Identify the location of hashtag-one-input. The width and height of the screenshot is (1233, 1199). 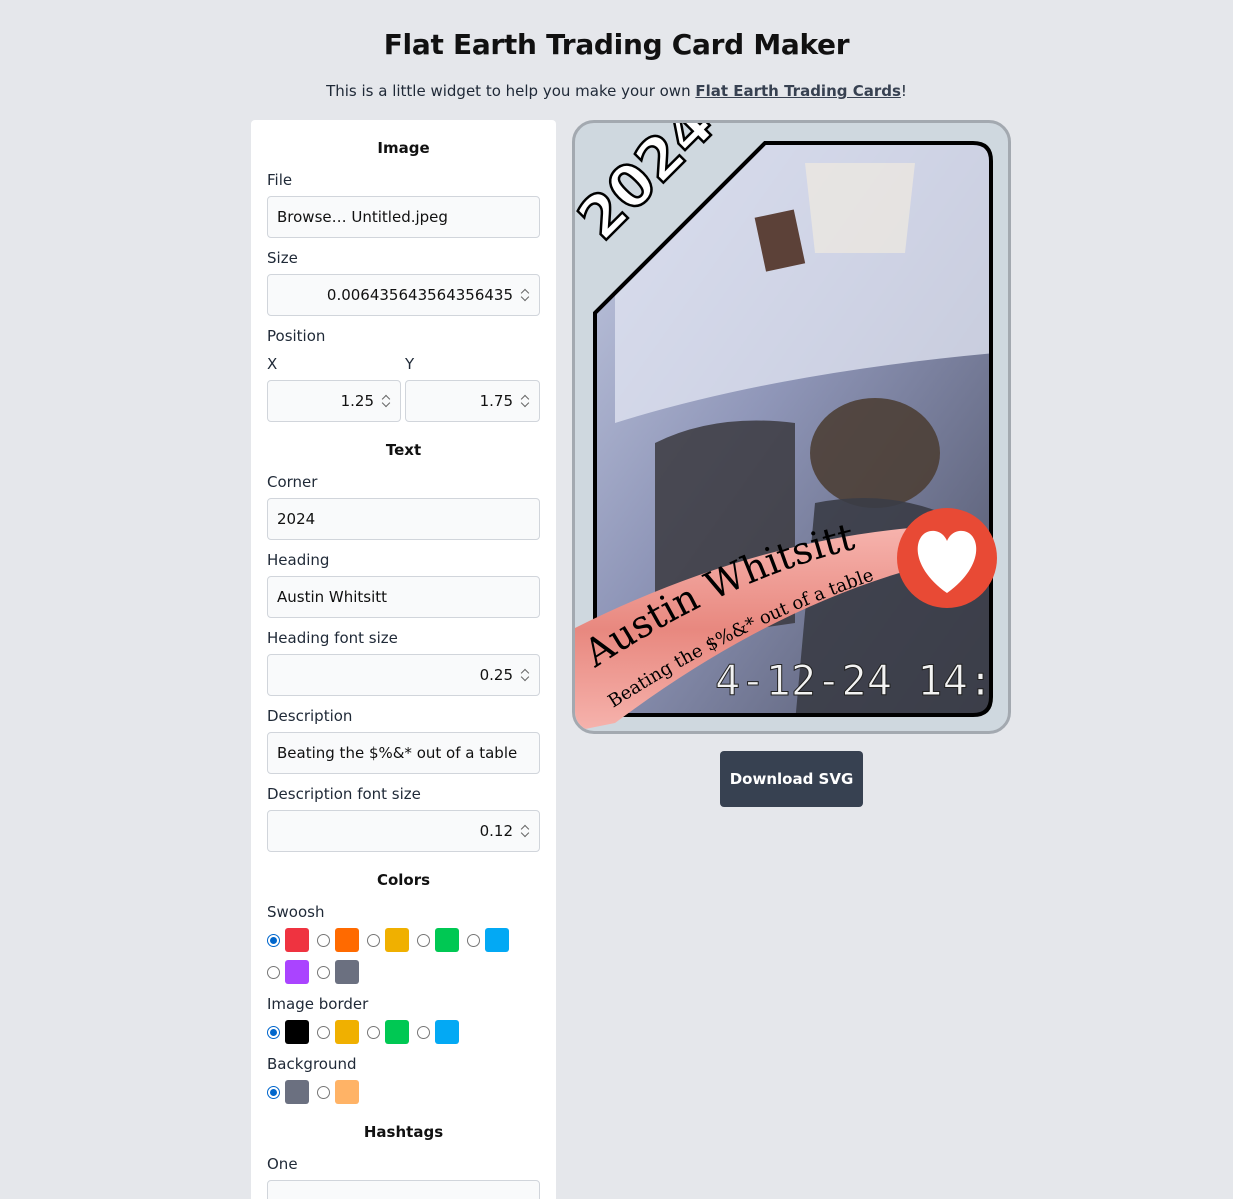
(403, 1189).